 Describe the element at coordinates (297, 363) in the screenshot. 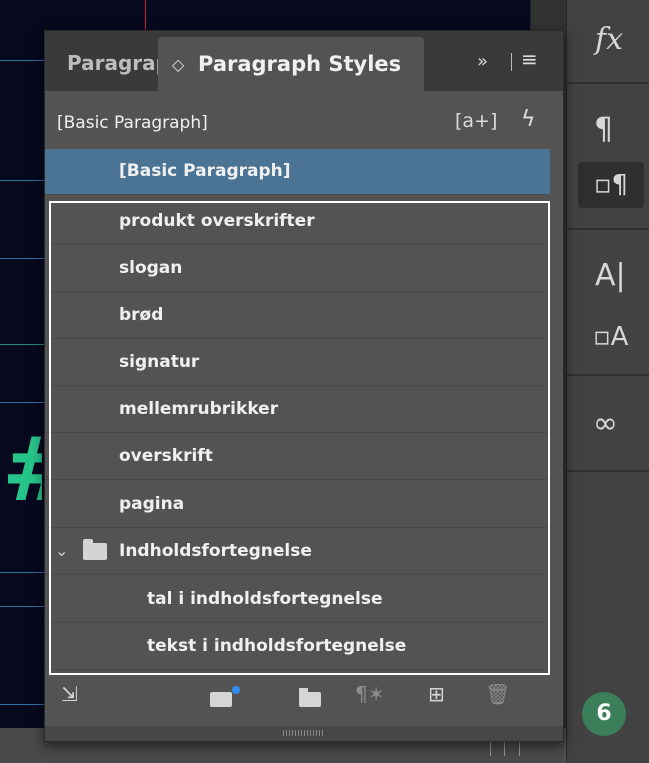

I see `style-row: signatur` at that location.